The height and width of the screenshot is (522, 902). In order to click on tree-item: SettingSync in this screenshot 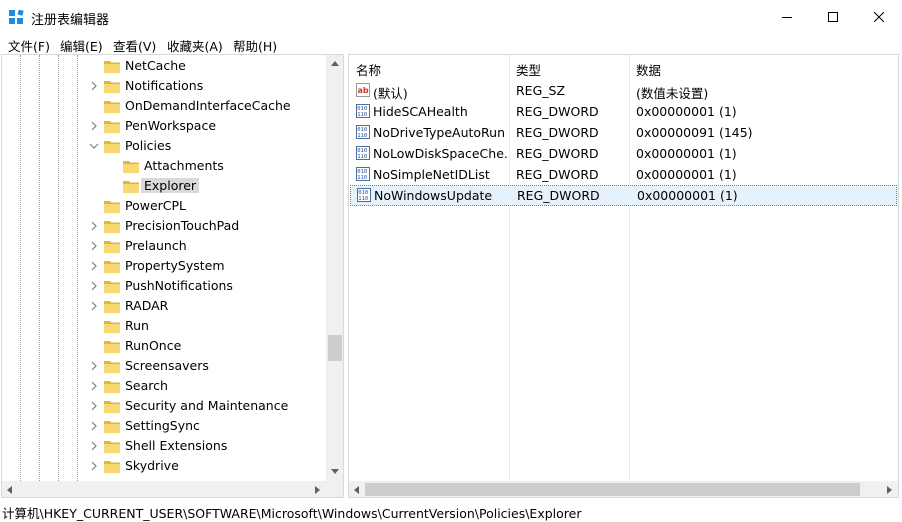, I will do `click(164, 426)`.